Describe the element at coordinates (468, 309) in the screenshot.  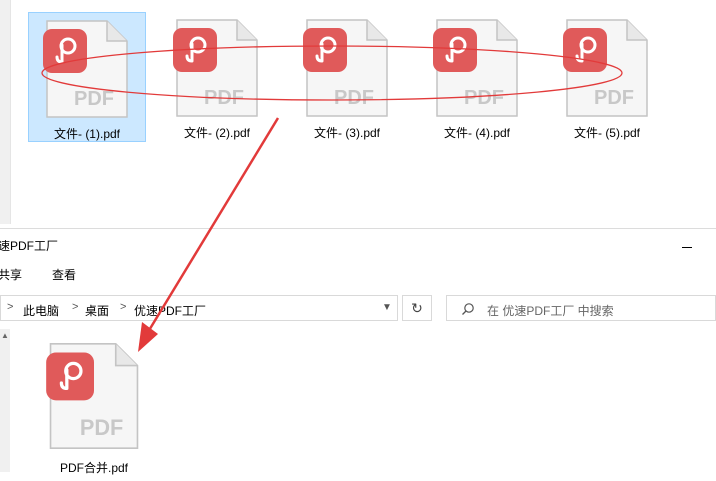
I see `search-icon` at that location.